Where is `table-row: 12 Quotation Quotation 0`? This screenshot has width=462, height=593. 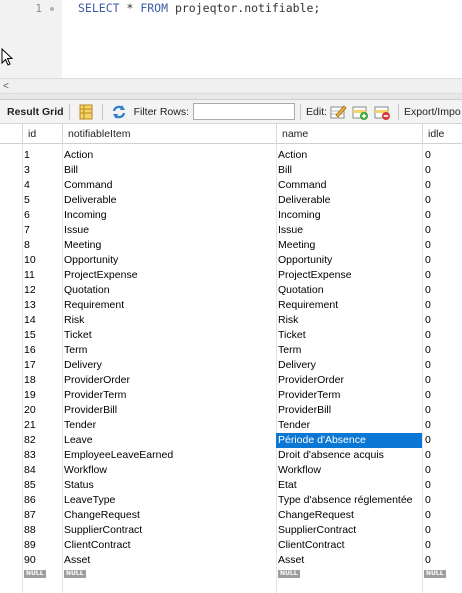 table-row: 12 Quotation Quotation 0 is located at coordinates (231, 290).